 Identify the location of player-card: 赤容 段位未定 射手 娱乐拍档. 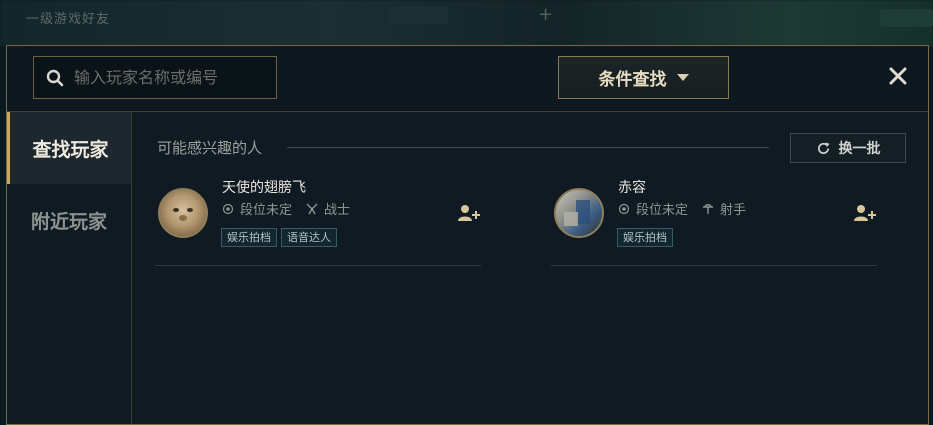
(714, 222).